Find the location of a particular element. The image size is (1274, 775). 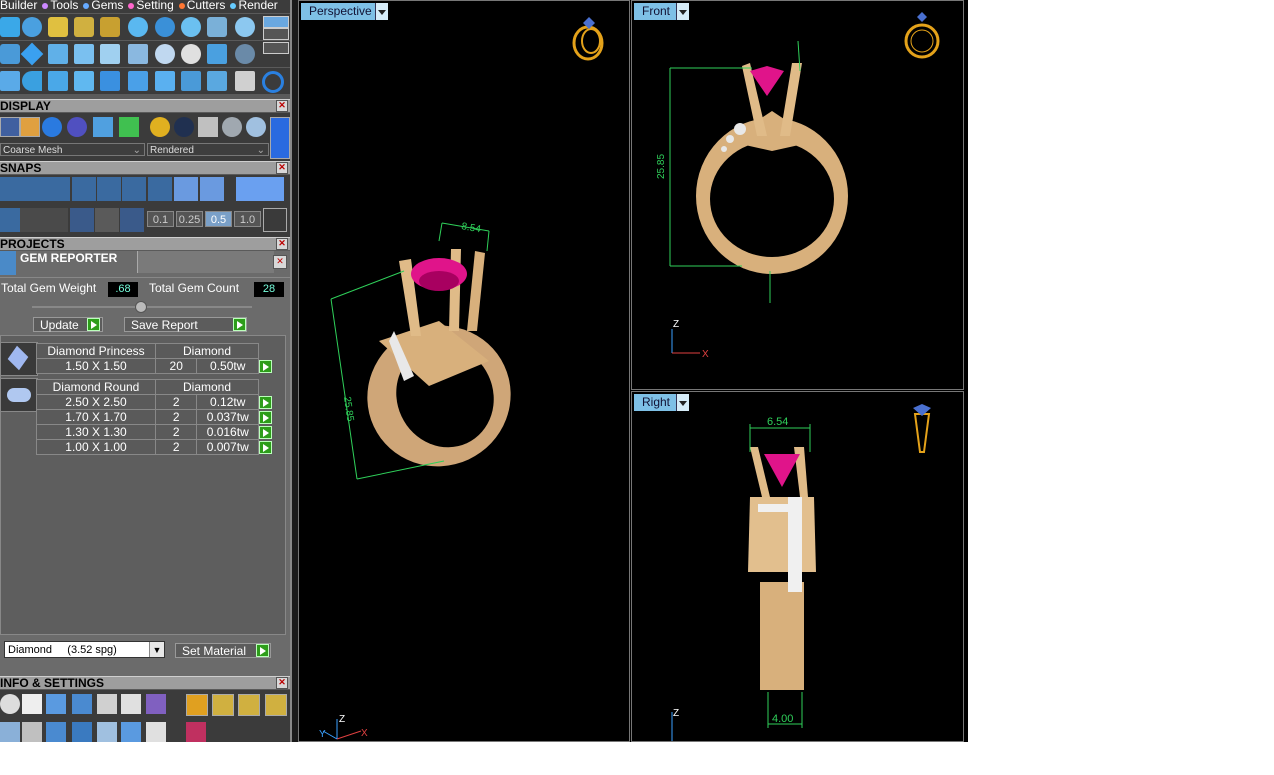

sphere-icon is located at coordinates (52, 127).